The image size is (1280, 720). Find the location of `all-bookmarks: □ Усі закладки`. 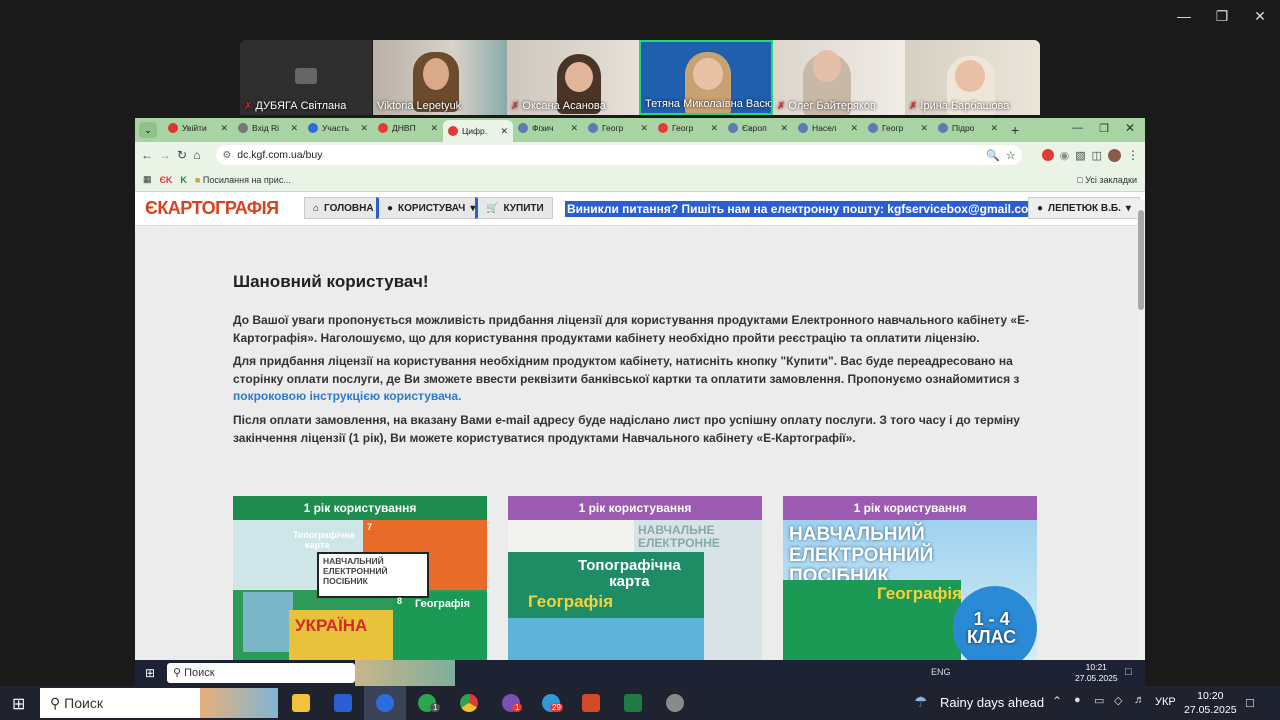

all-bookmarks: □ Усі закладки is located at coordinates (1107, 180).